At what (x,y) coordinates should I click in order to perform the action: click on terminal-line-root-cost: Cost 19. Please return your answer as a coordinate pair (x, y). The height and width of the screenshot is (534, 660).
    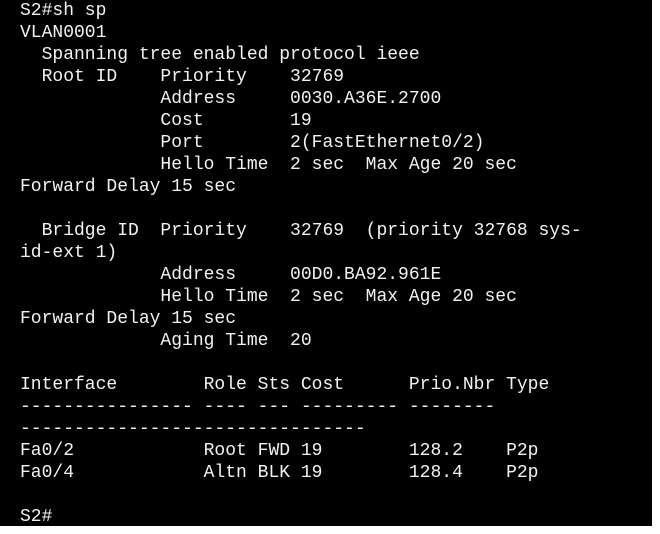
    Looking at the image, I should click on (166, 121).